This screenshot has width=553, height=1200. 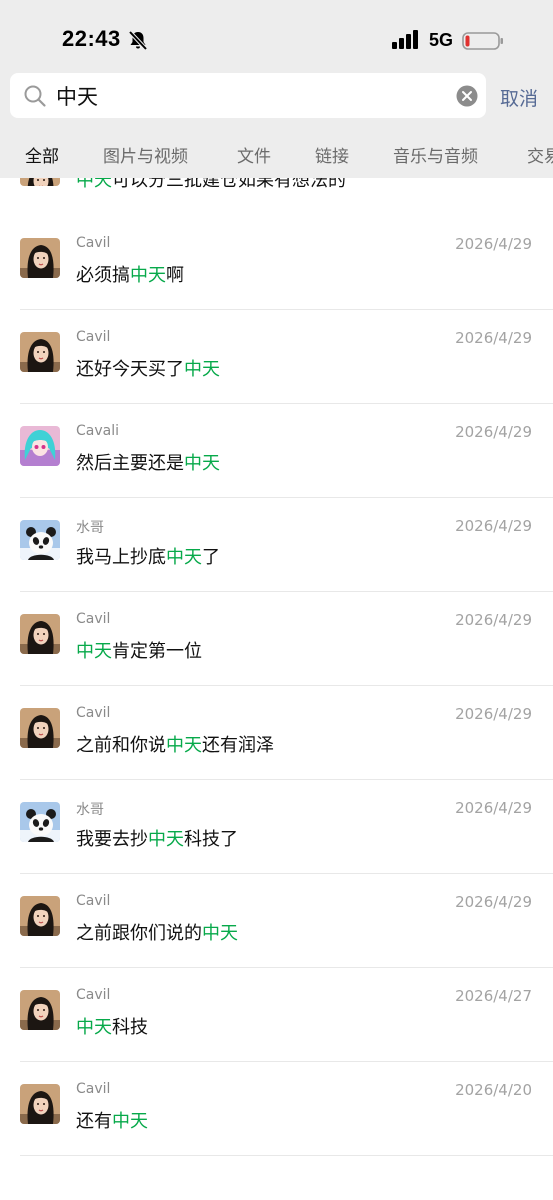 I want to click on message-text: 还好今天买了中天, so click(x=148, y=369).